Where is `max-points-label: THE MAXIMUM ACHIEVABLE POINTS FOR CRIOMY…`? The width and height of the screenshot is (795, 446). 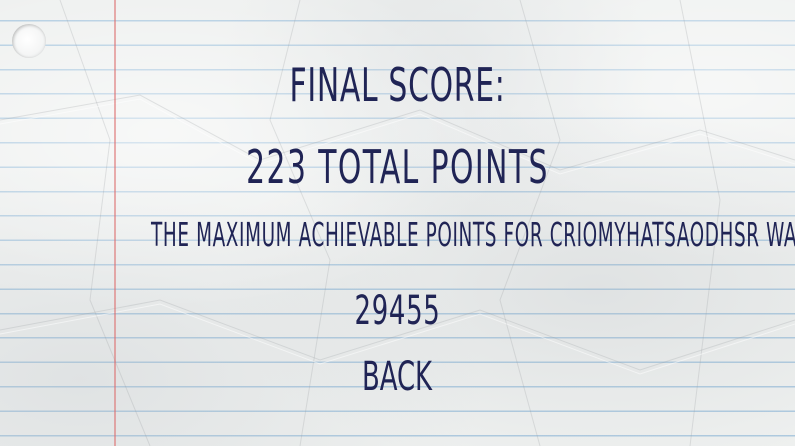
max-points-label: THE MAXIMUM ACHIEVABLE POINTS FOR CRIOMY… is located at coordinates (473, 234).